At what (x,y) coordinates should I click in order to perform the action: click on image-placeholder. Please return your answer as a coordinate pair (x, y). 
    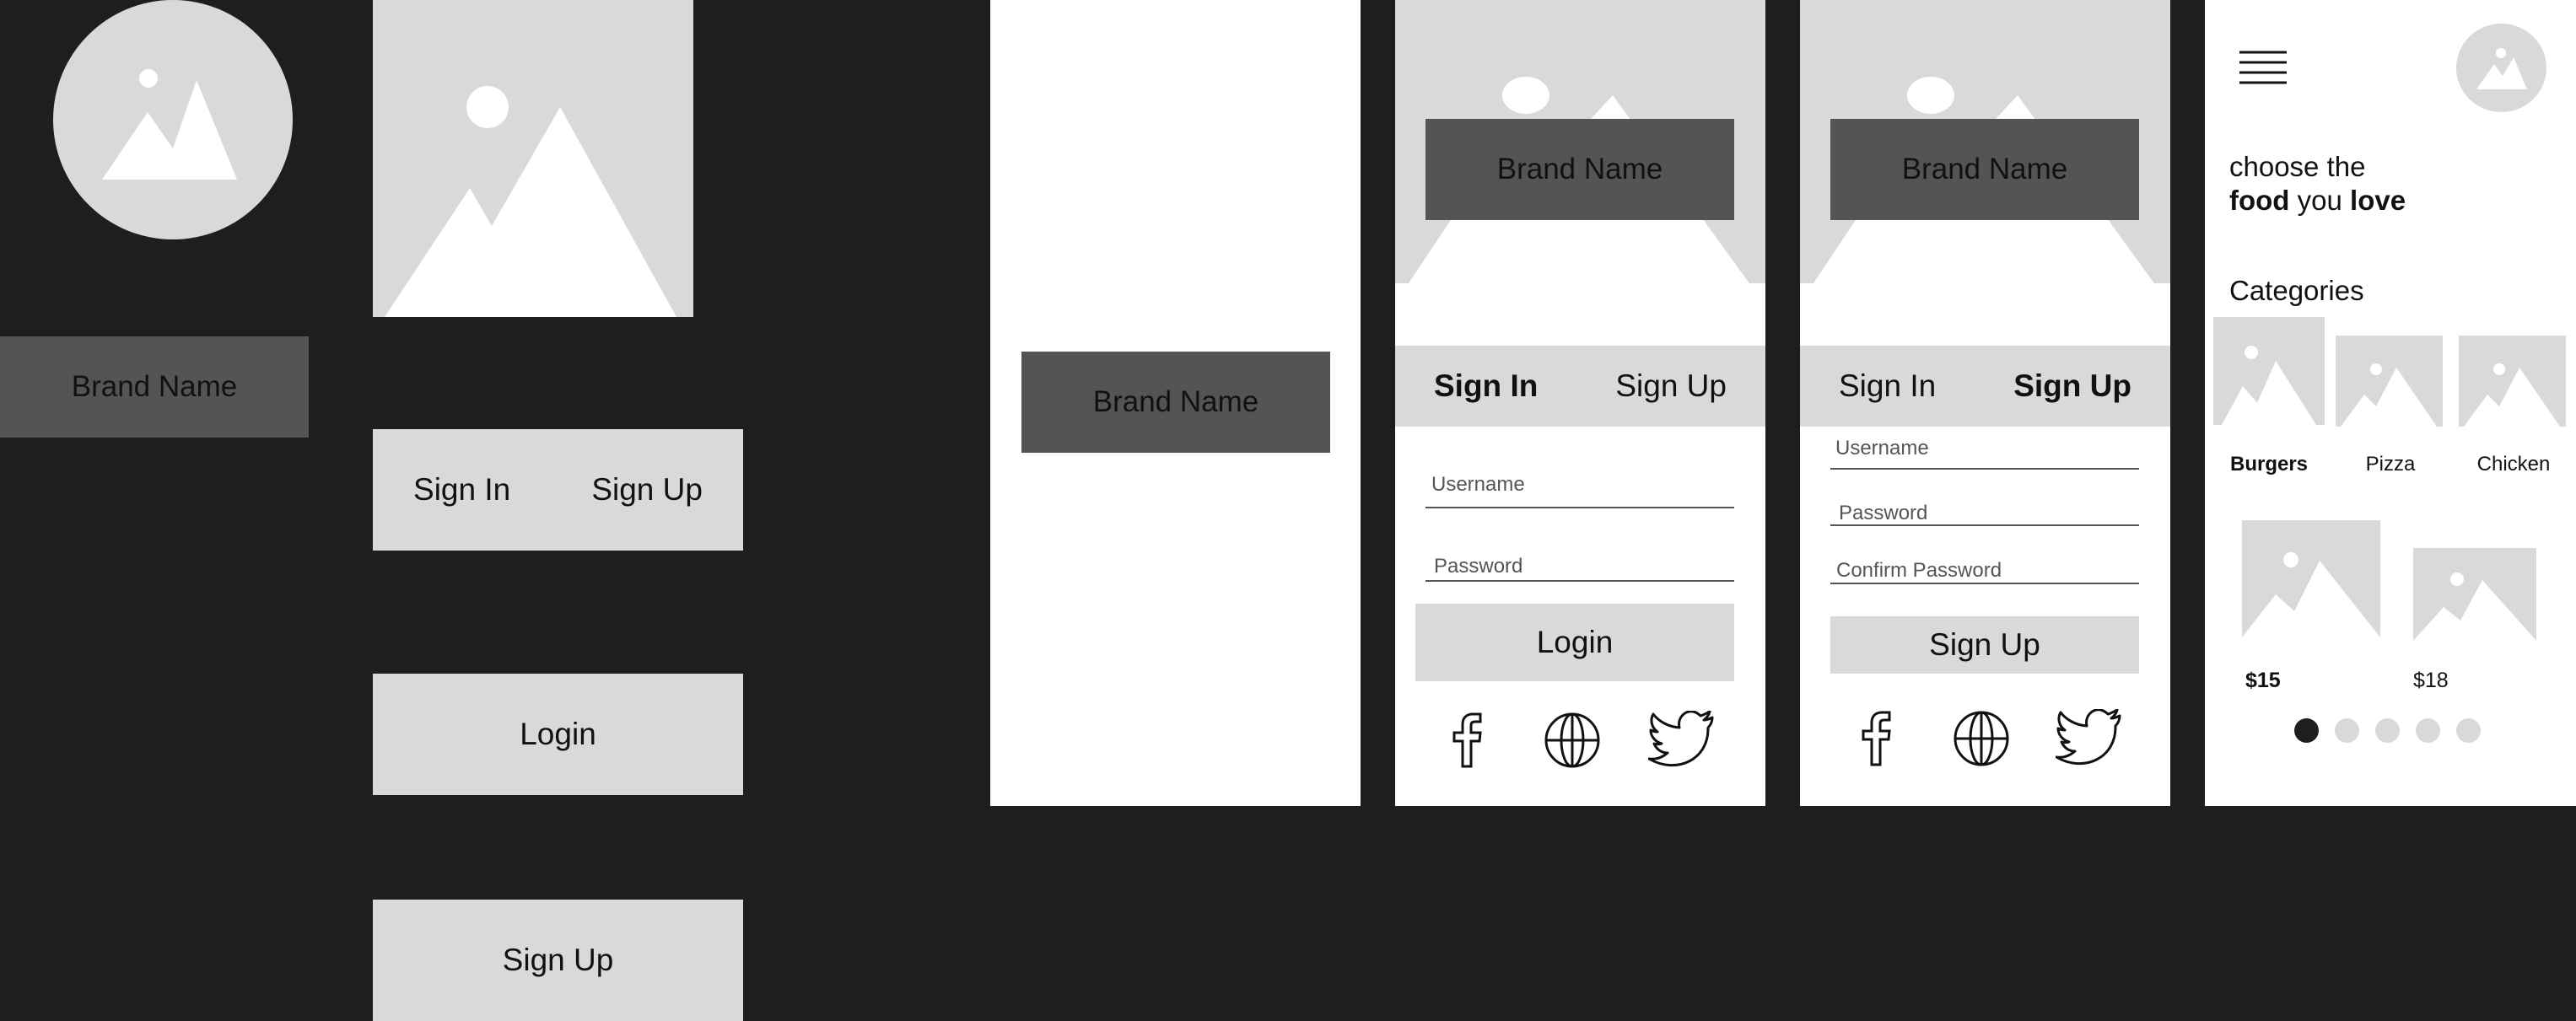
    Looking at the image, I should click on (533, 158).